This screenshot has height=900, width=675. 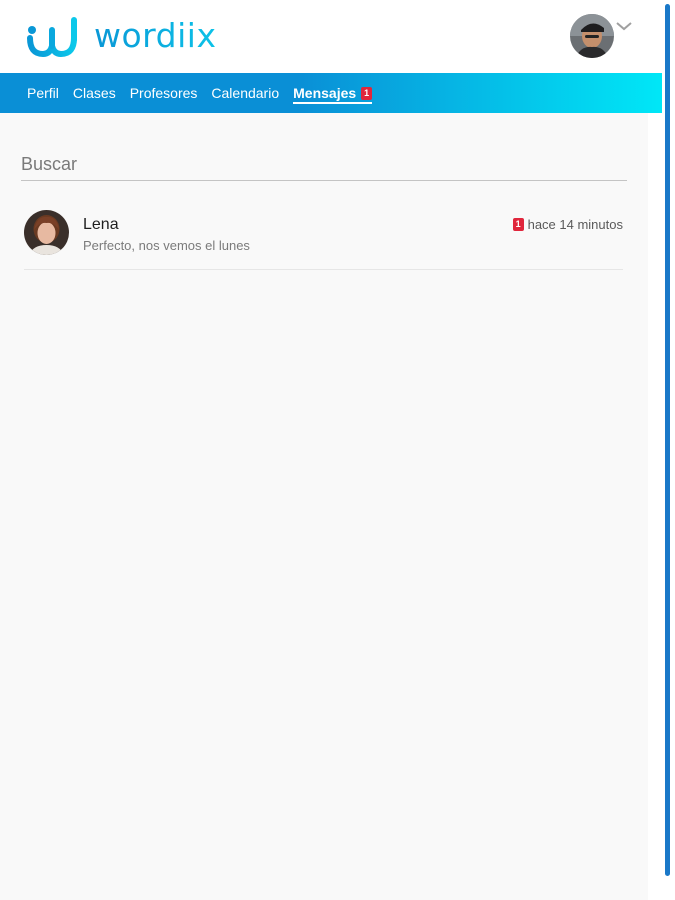 I want to click on conversation-meta: 1 hace 14 minutos, so click(x=567, y=224).